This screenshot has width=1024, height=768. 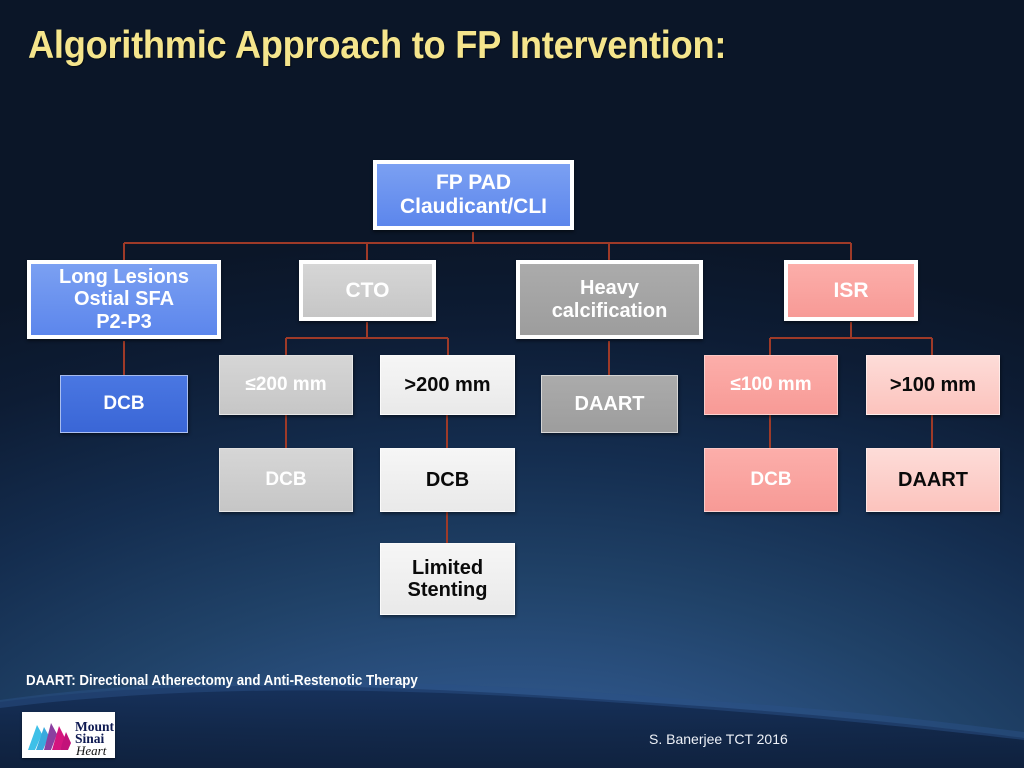 I want to click on node-cto-le-200mm-dcb: DCB, so click(x=286, y=480).